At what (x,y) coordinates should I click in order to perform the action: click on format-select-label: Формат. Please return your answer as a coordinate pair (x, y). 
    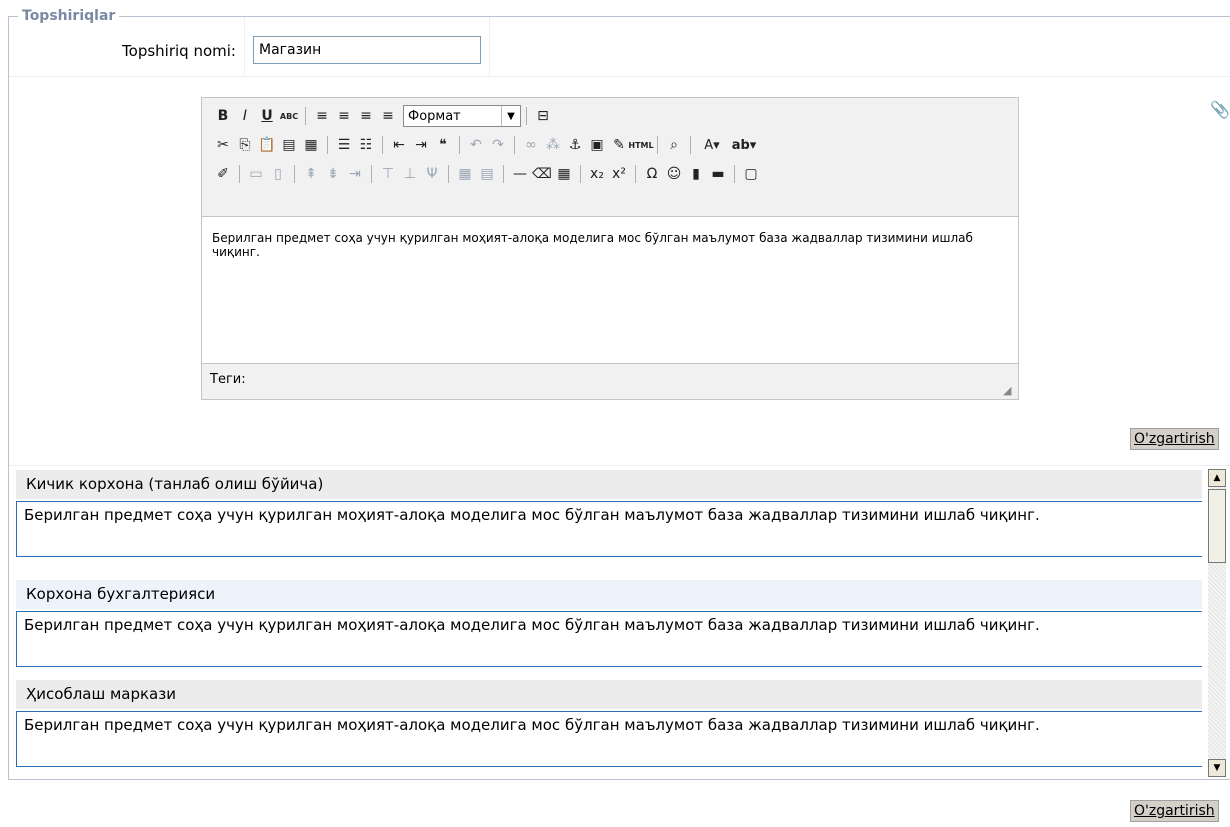
    Looking at the image, I should click on (434, 116).